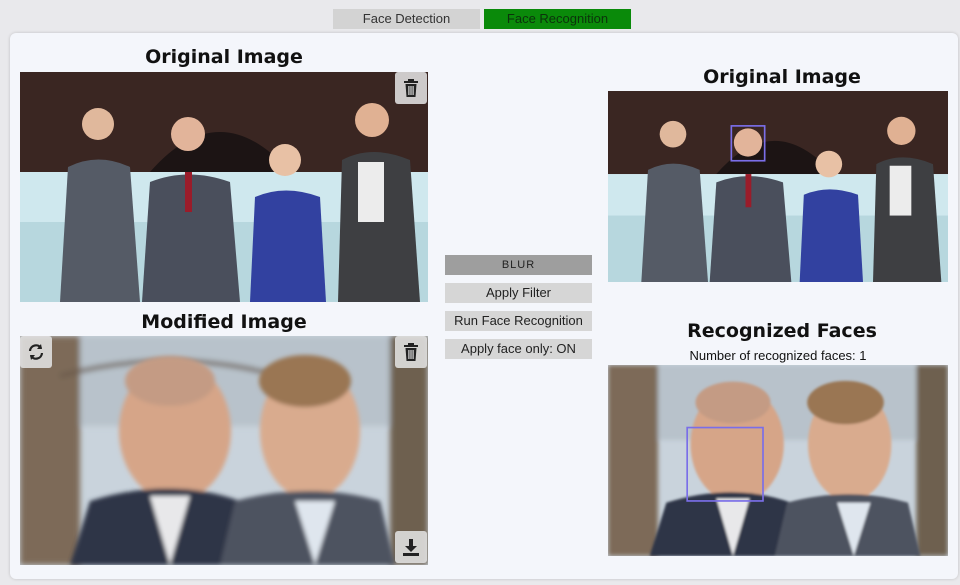 The image size is (960, 585). I want to click on right-original-image, so click(778, 186).